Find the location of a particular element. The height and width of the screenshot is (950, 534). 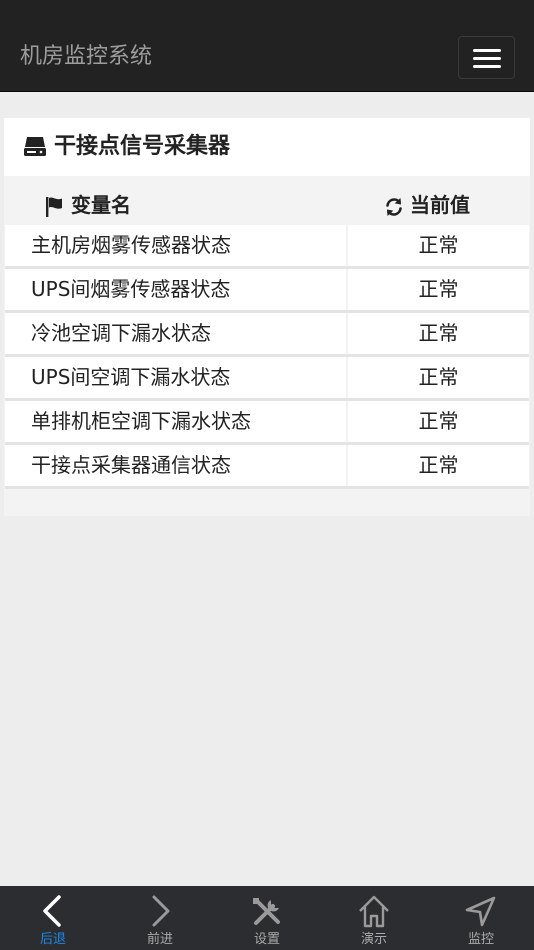

chevron-left-icon is located at coordinates (52, 911).